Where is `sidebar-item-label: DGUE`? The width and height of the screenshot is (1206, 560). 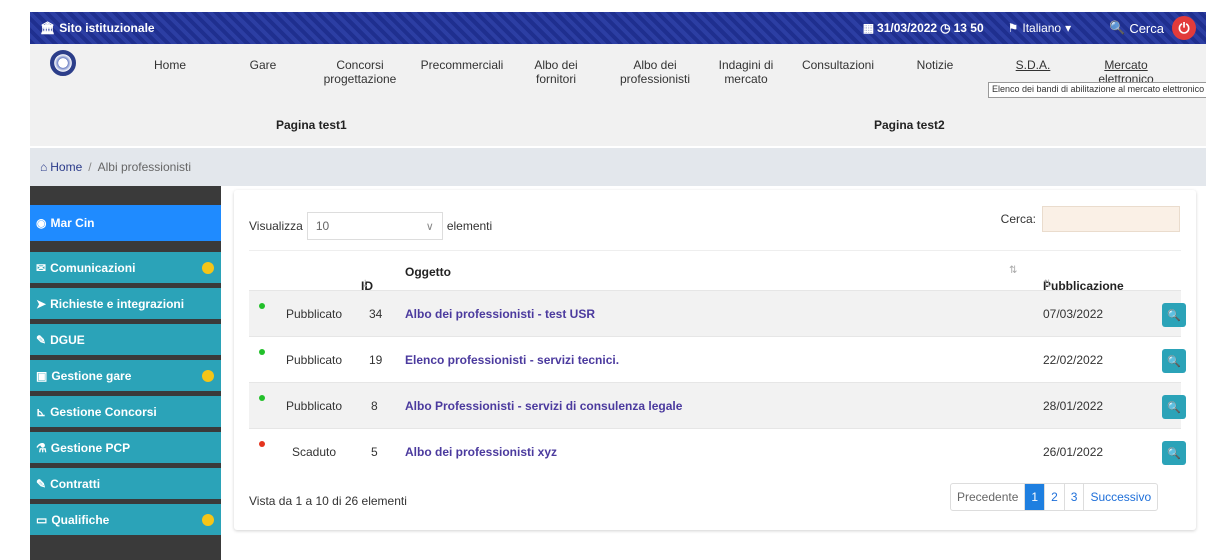
sidebar-item-label: DGUE is located at coordinates (67, 339).